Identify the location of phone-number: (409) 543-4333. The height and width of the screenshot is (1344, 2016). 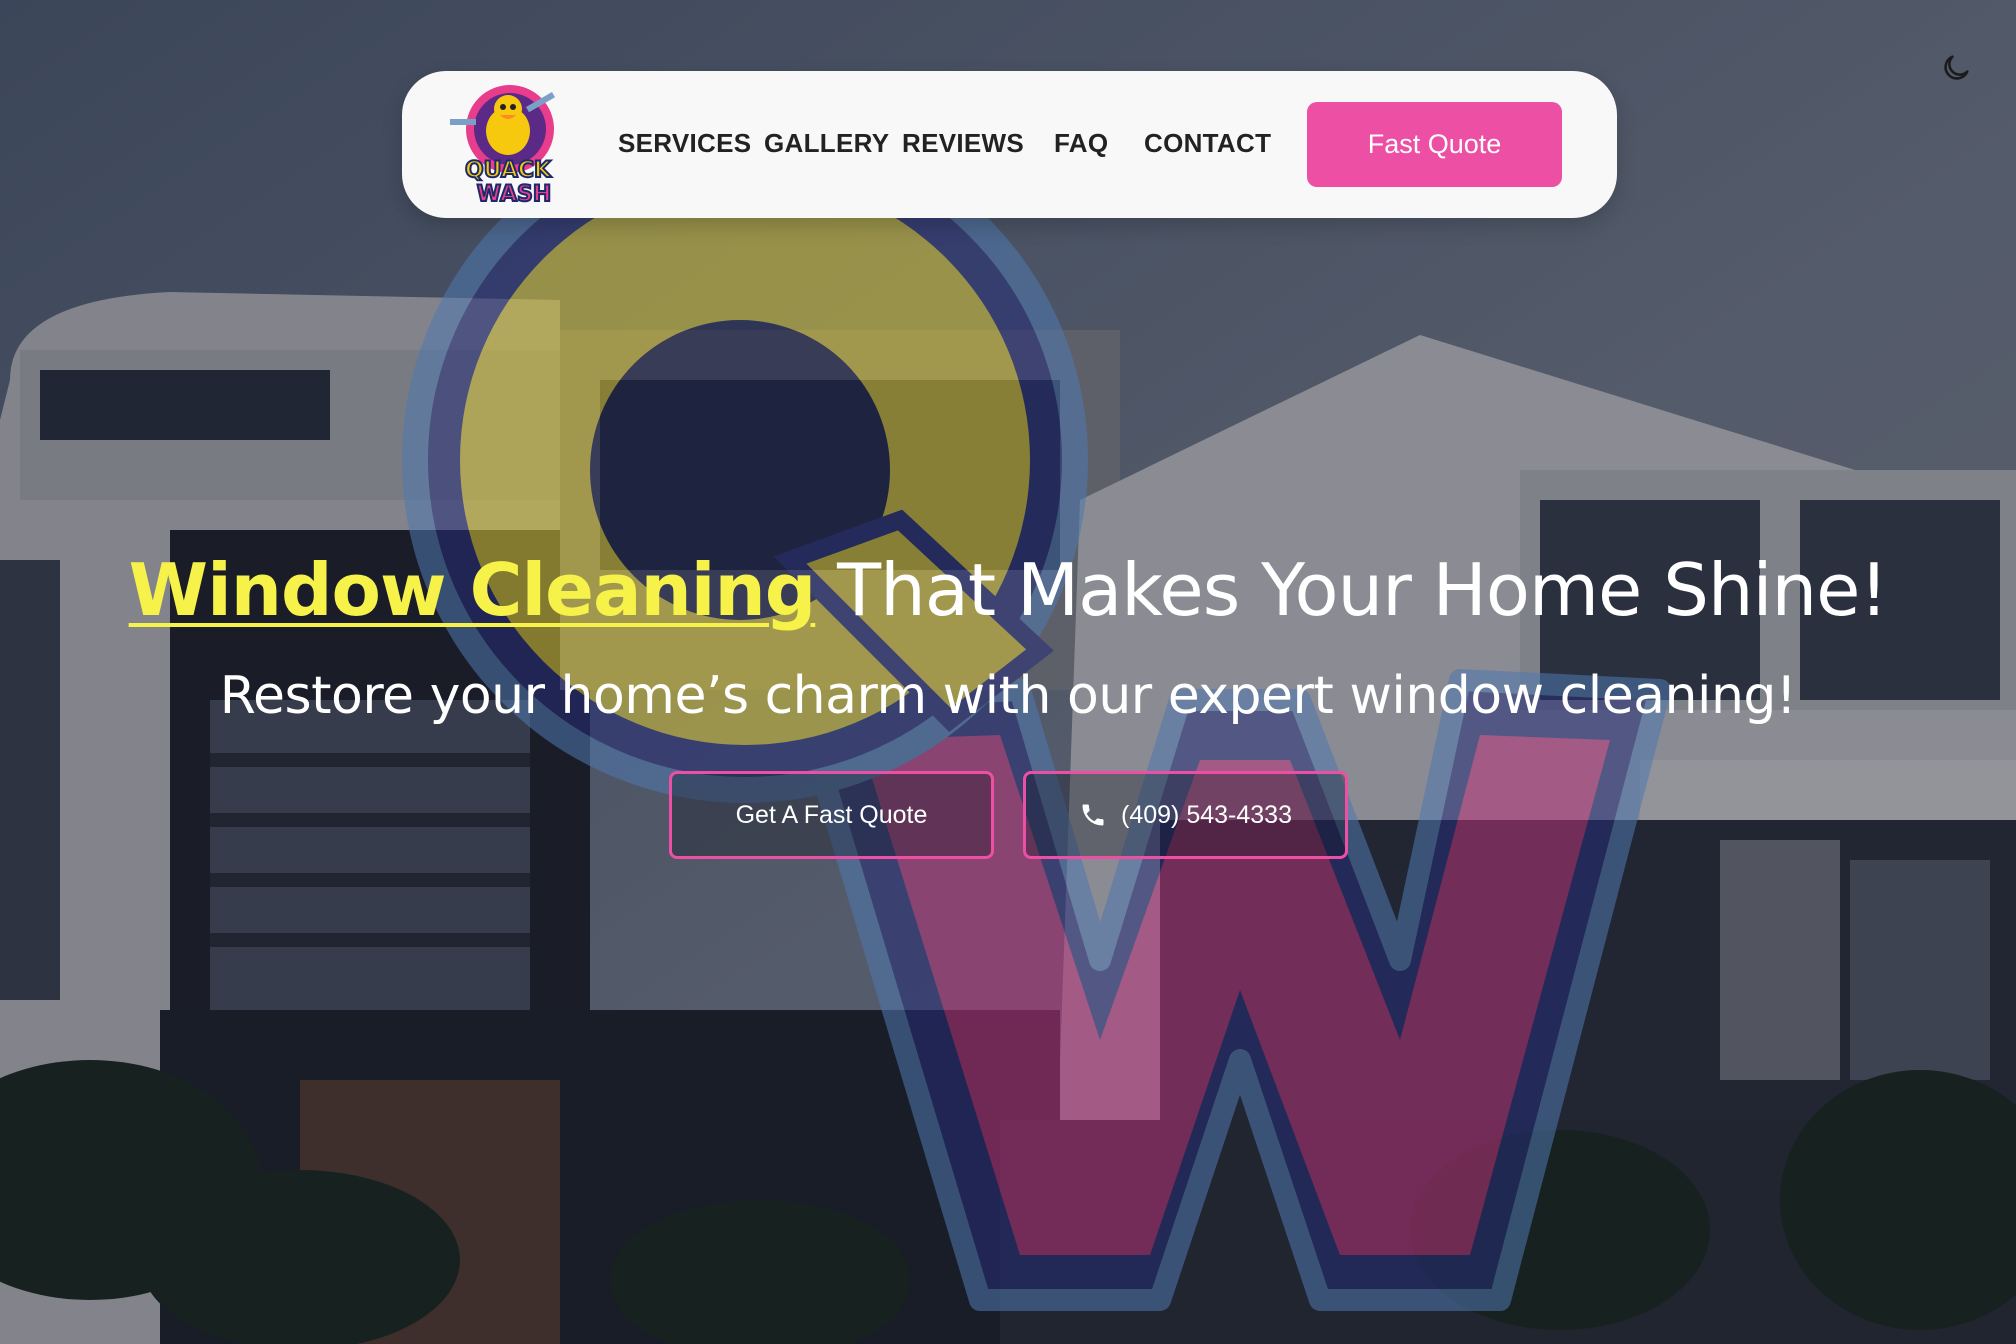
(1206, 814).